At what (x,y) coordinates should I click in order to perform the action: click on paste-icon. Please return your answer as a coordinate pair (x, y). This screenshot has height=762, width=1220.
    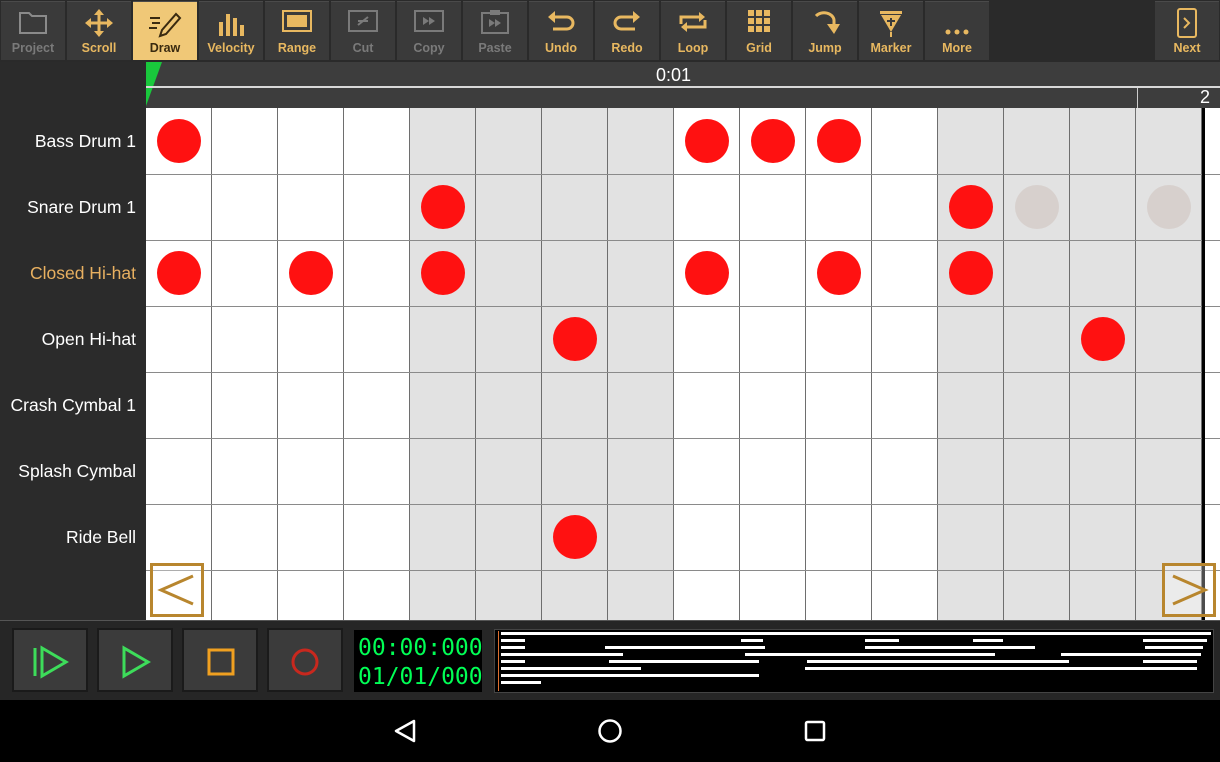
    Looking at the image, I should click on (495, 23).